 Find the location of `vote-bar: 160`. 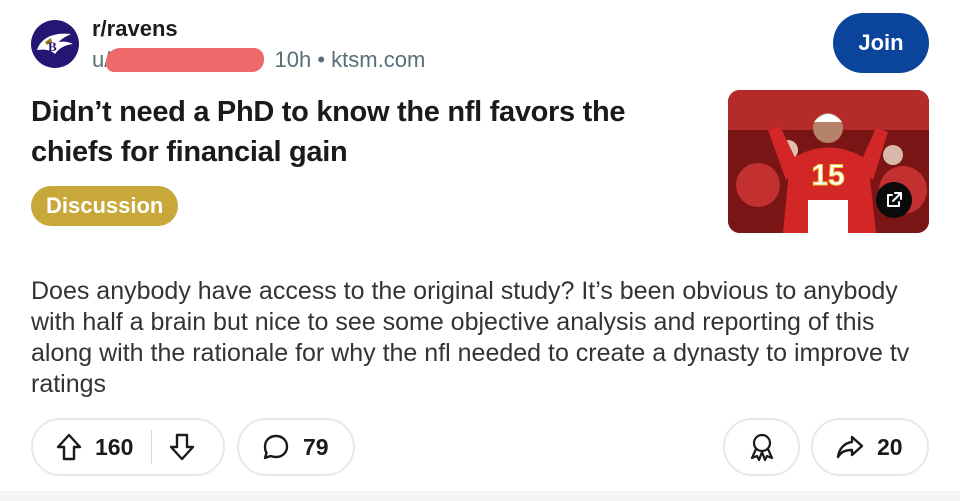

vote-bar: 160 is located at coordinates (128, 447).